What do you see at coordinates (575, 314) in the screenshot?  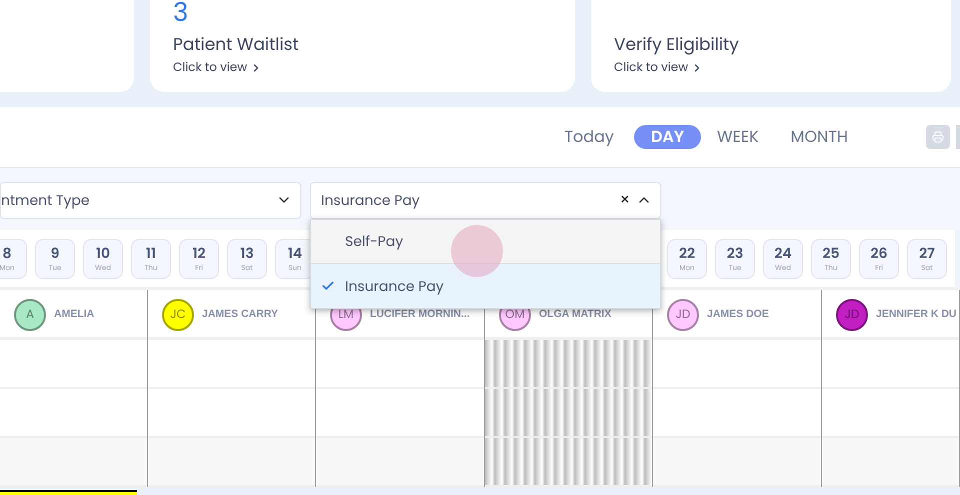 I see `provider-name: OLGA MATRIX` at bounding box center [575, 314].